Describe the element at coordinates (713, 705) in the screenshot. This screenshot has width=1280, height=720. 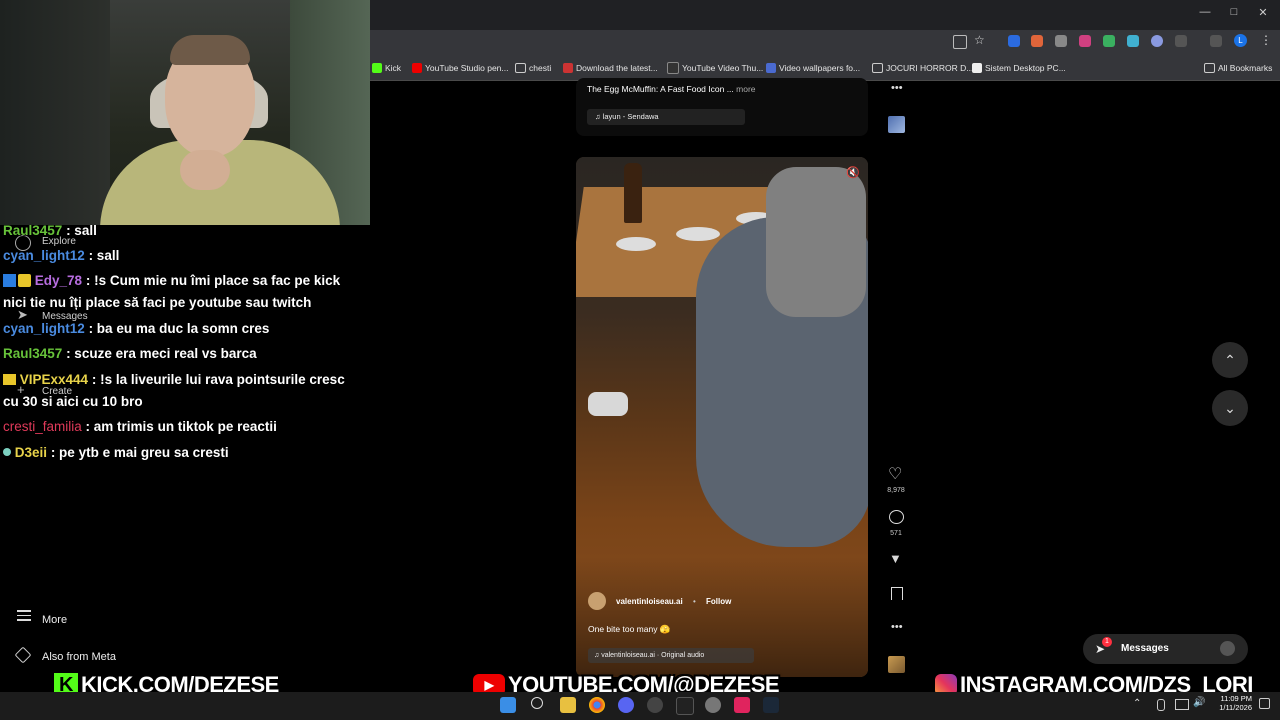
I see `settings-icon` at that location.